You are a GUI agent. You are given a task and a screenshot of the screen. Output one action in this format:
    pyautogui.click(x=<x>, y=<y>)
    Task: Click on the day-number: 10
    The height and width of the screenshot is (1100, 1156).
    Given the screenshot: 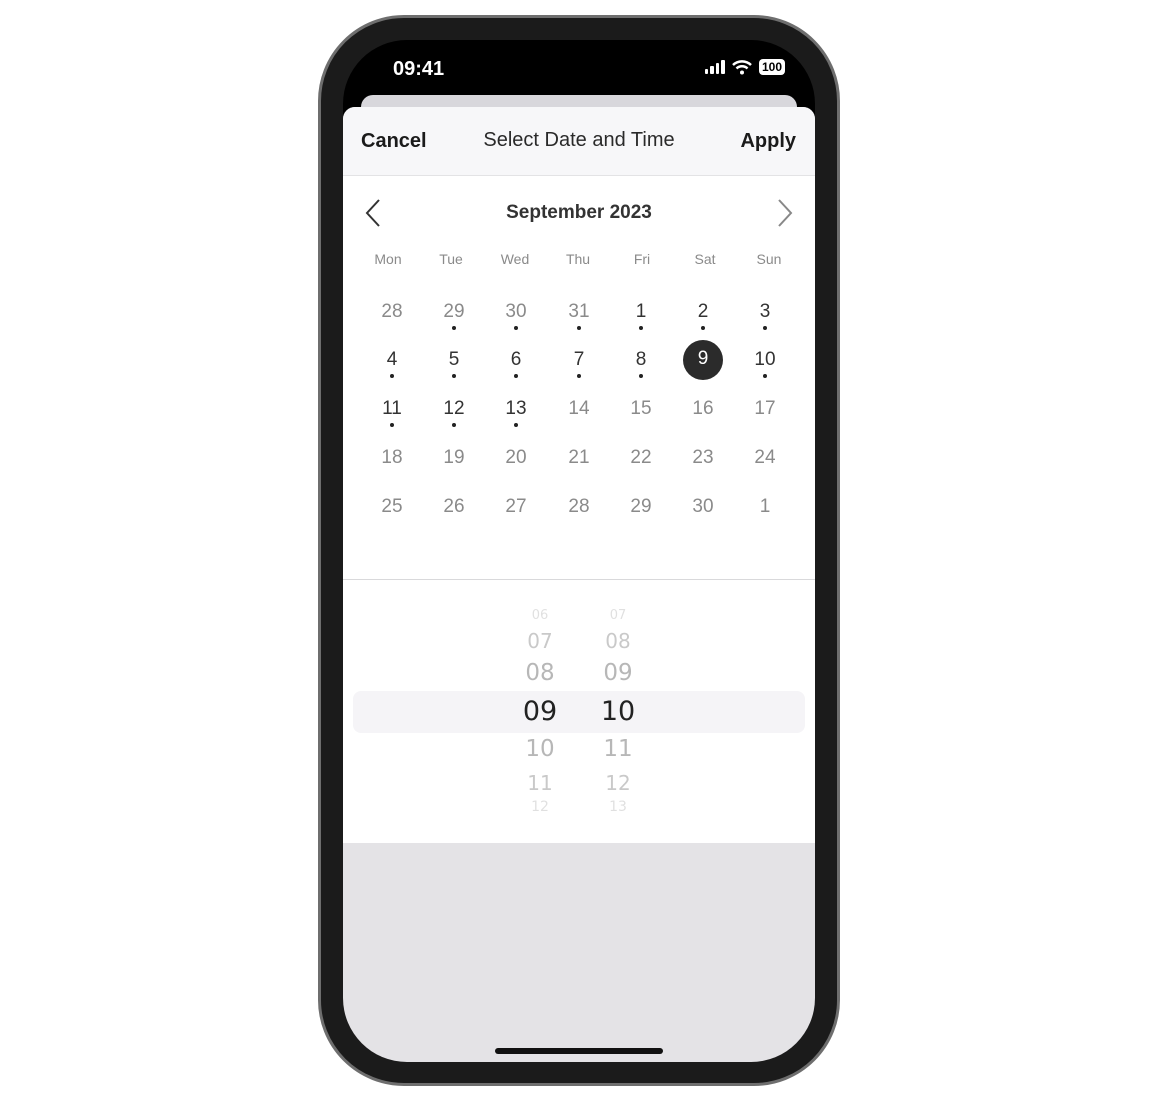 What is the action you would take?
    pyautogui.click(x=765, y=359)
    